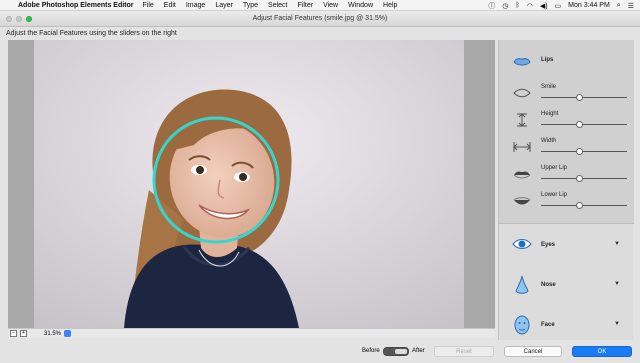 Image resolution: width=640 pixels, height=363 pixels. What do you see at coordinates (619, 6) in the screenshot?
I see `search-icon: ⌕` at bounding box center [619, 6].